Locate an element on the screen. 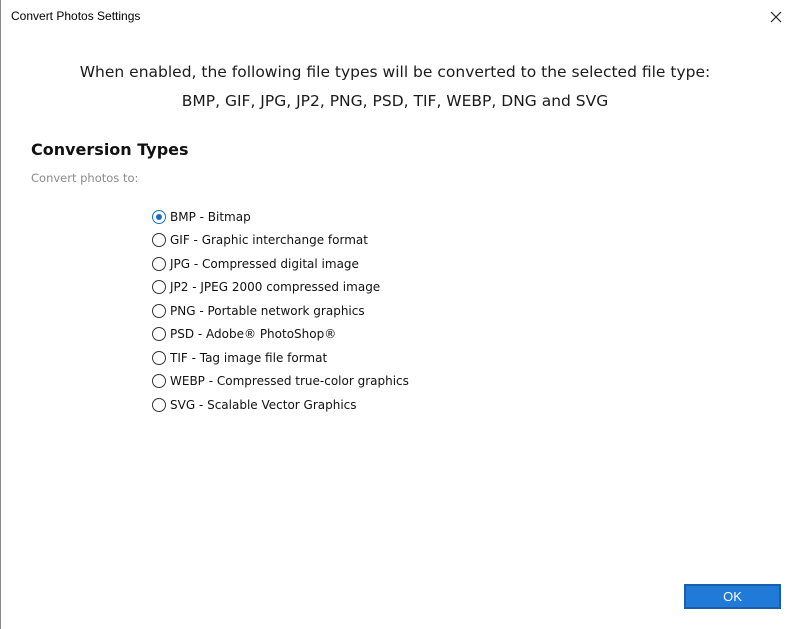 This screenshot has height=629, width=788. radio-label: GIF - Graphic interchange format is located at coordinates (269, 240).